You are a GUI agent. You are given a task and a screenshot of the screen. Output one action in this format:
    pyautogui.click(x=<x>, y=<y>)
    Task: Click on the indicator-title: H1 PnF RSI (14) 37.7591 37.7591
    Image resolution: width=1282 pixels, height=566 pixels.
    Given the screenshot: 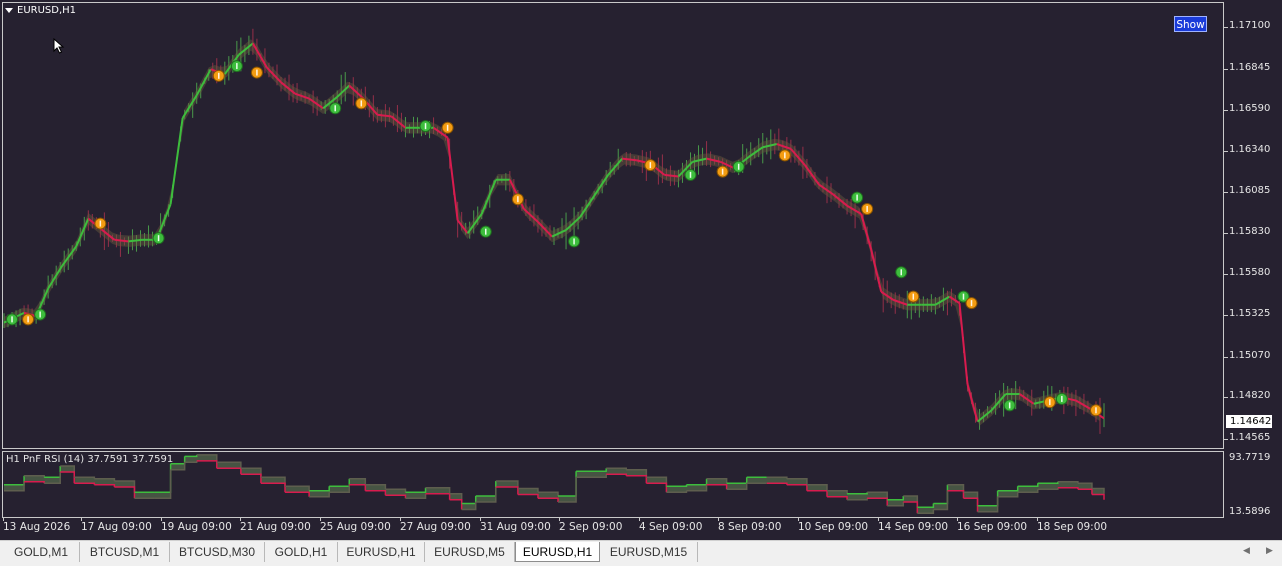 What is the action you would take?
    pyautogui.click(x=90, y=459)
    